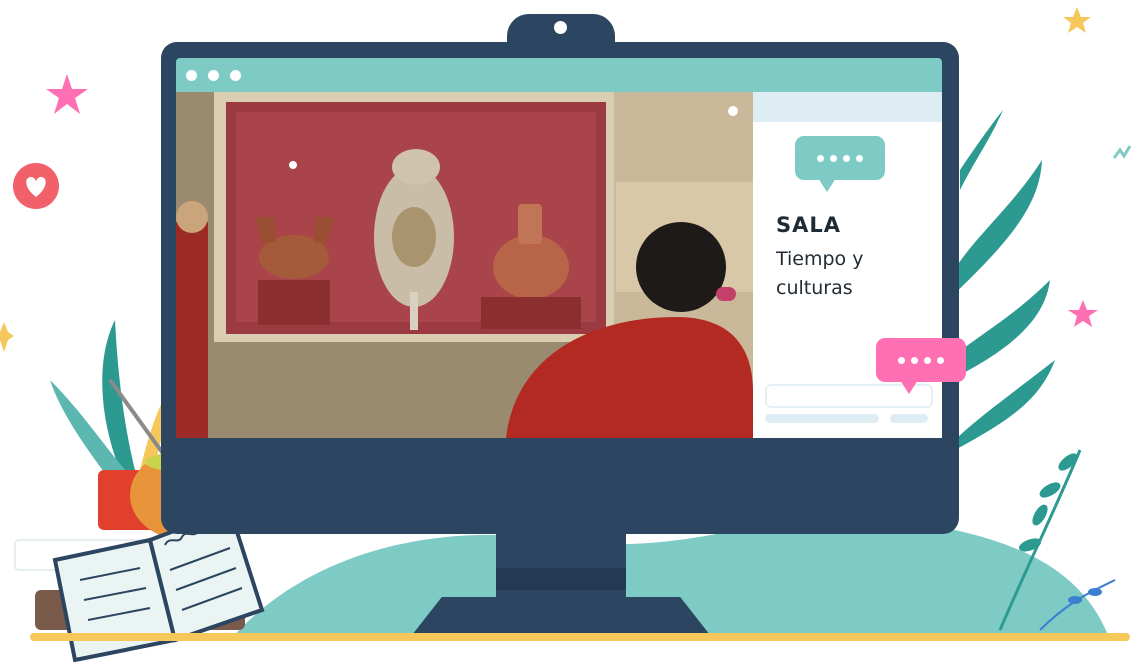 This screenshot has height=662, width=1132. I want to click on chat-bubble-teal, so click(840, 158).